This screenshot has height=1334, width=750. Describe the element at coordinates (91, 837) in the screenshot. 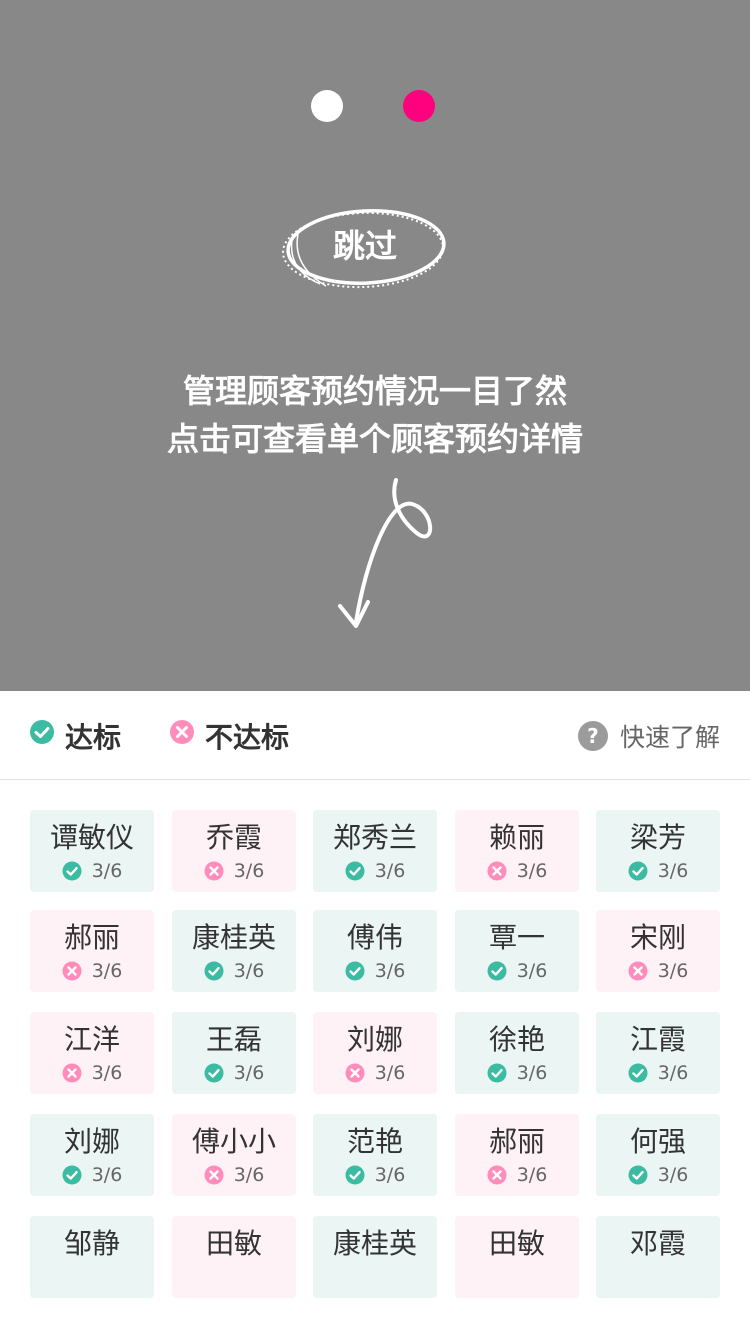

I see `customer-name: 谭敏仪` at that location.